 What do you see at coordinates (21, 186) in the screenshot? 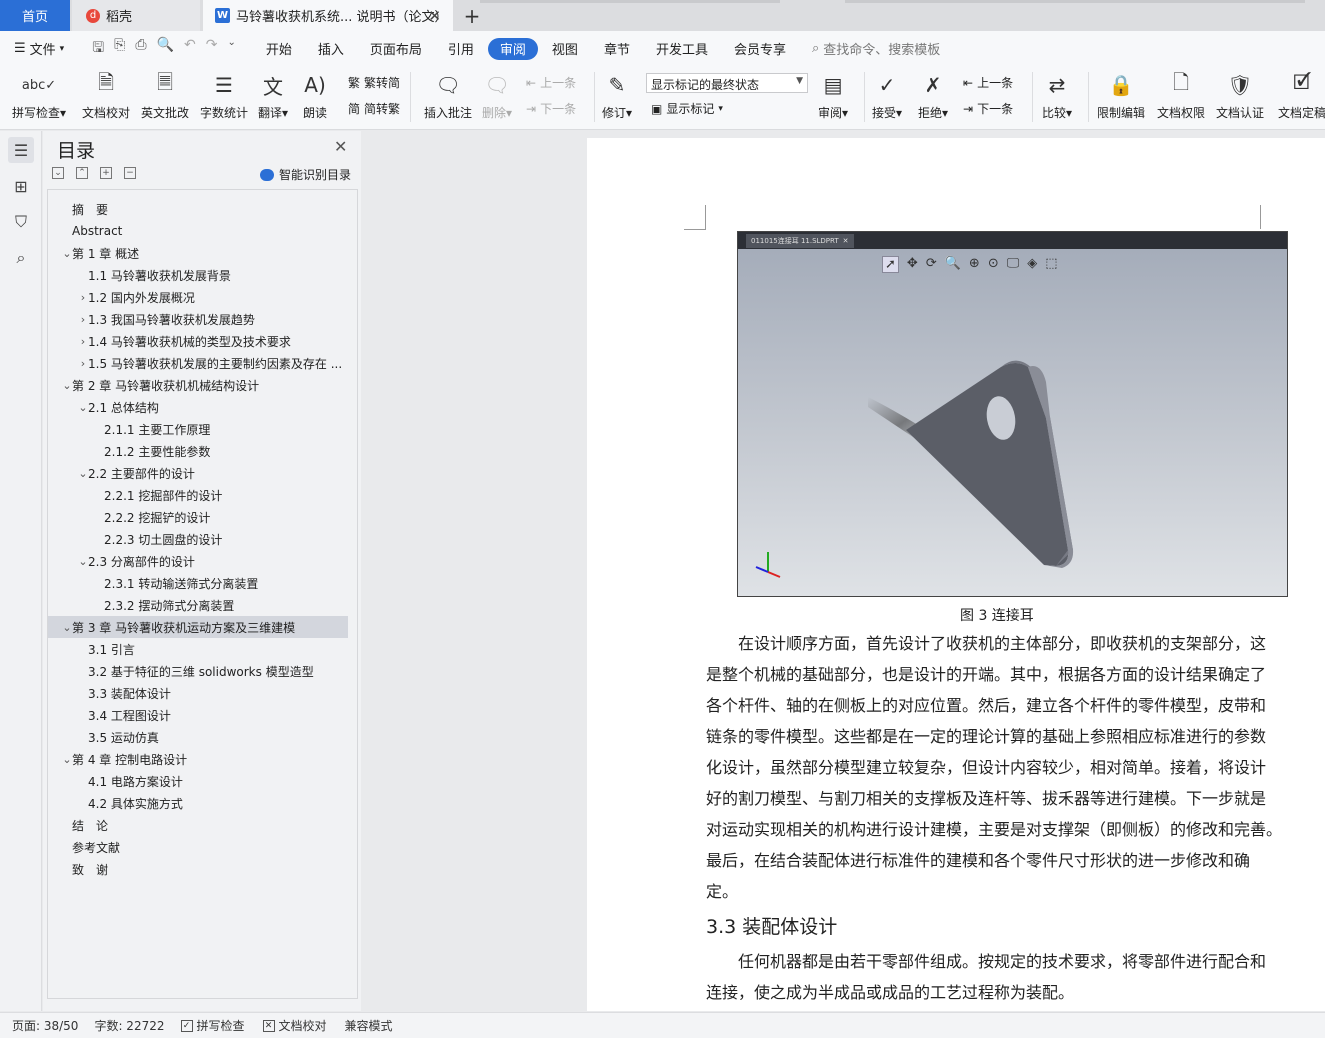
I see `navigation-icon: ⊞` at bounding box center [21, 186].